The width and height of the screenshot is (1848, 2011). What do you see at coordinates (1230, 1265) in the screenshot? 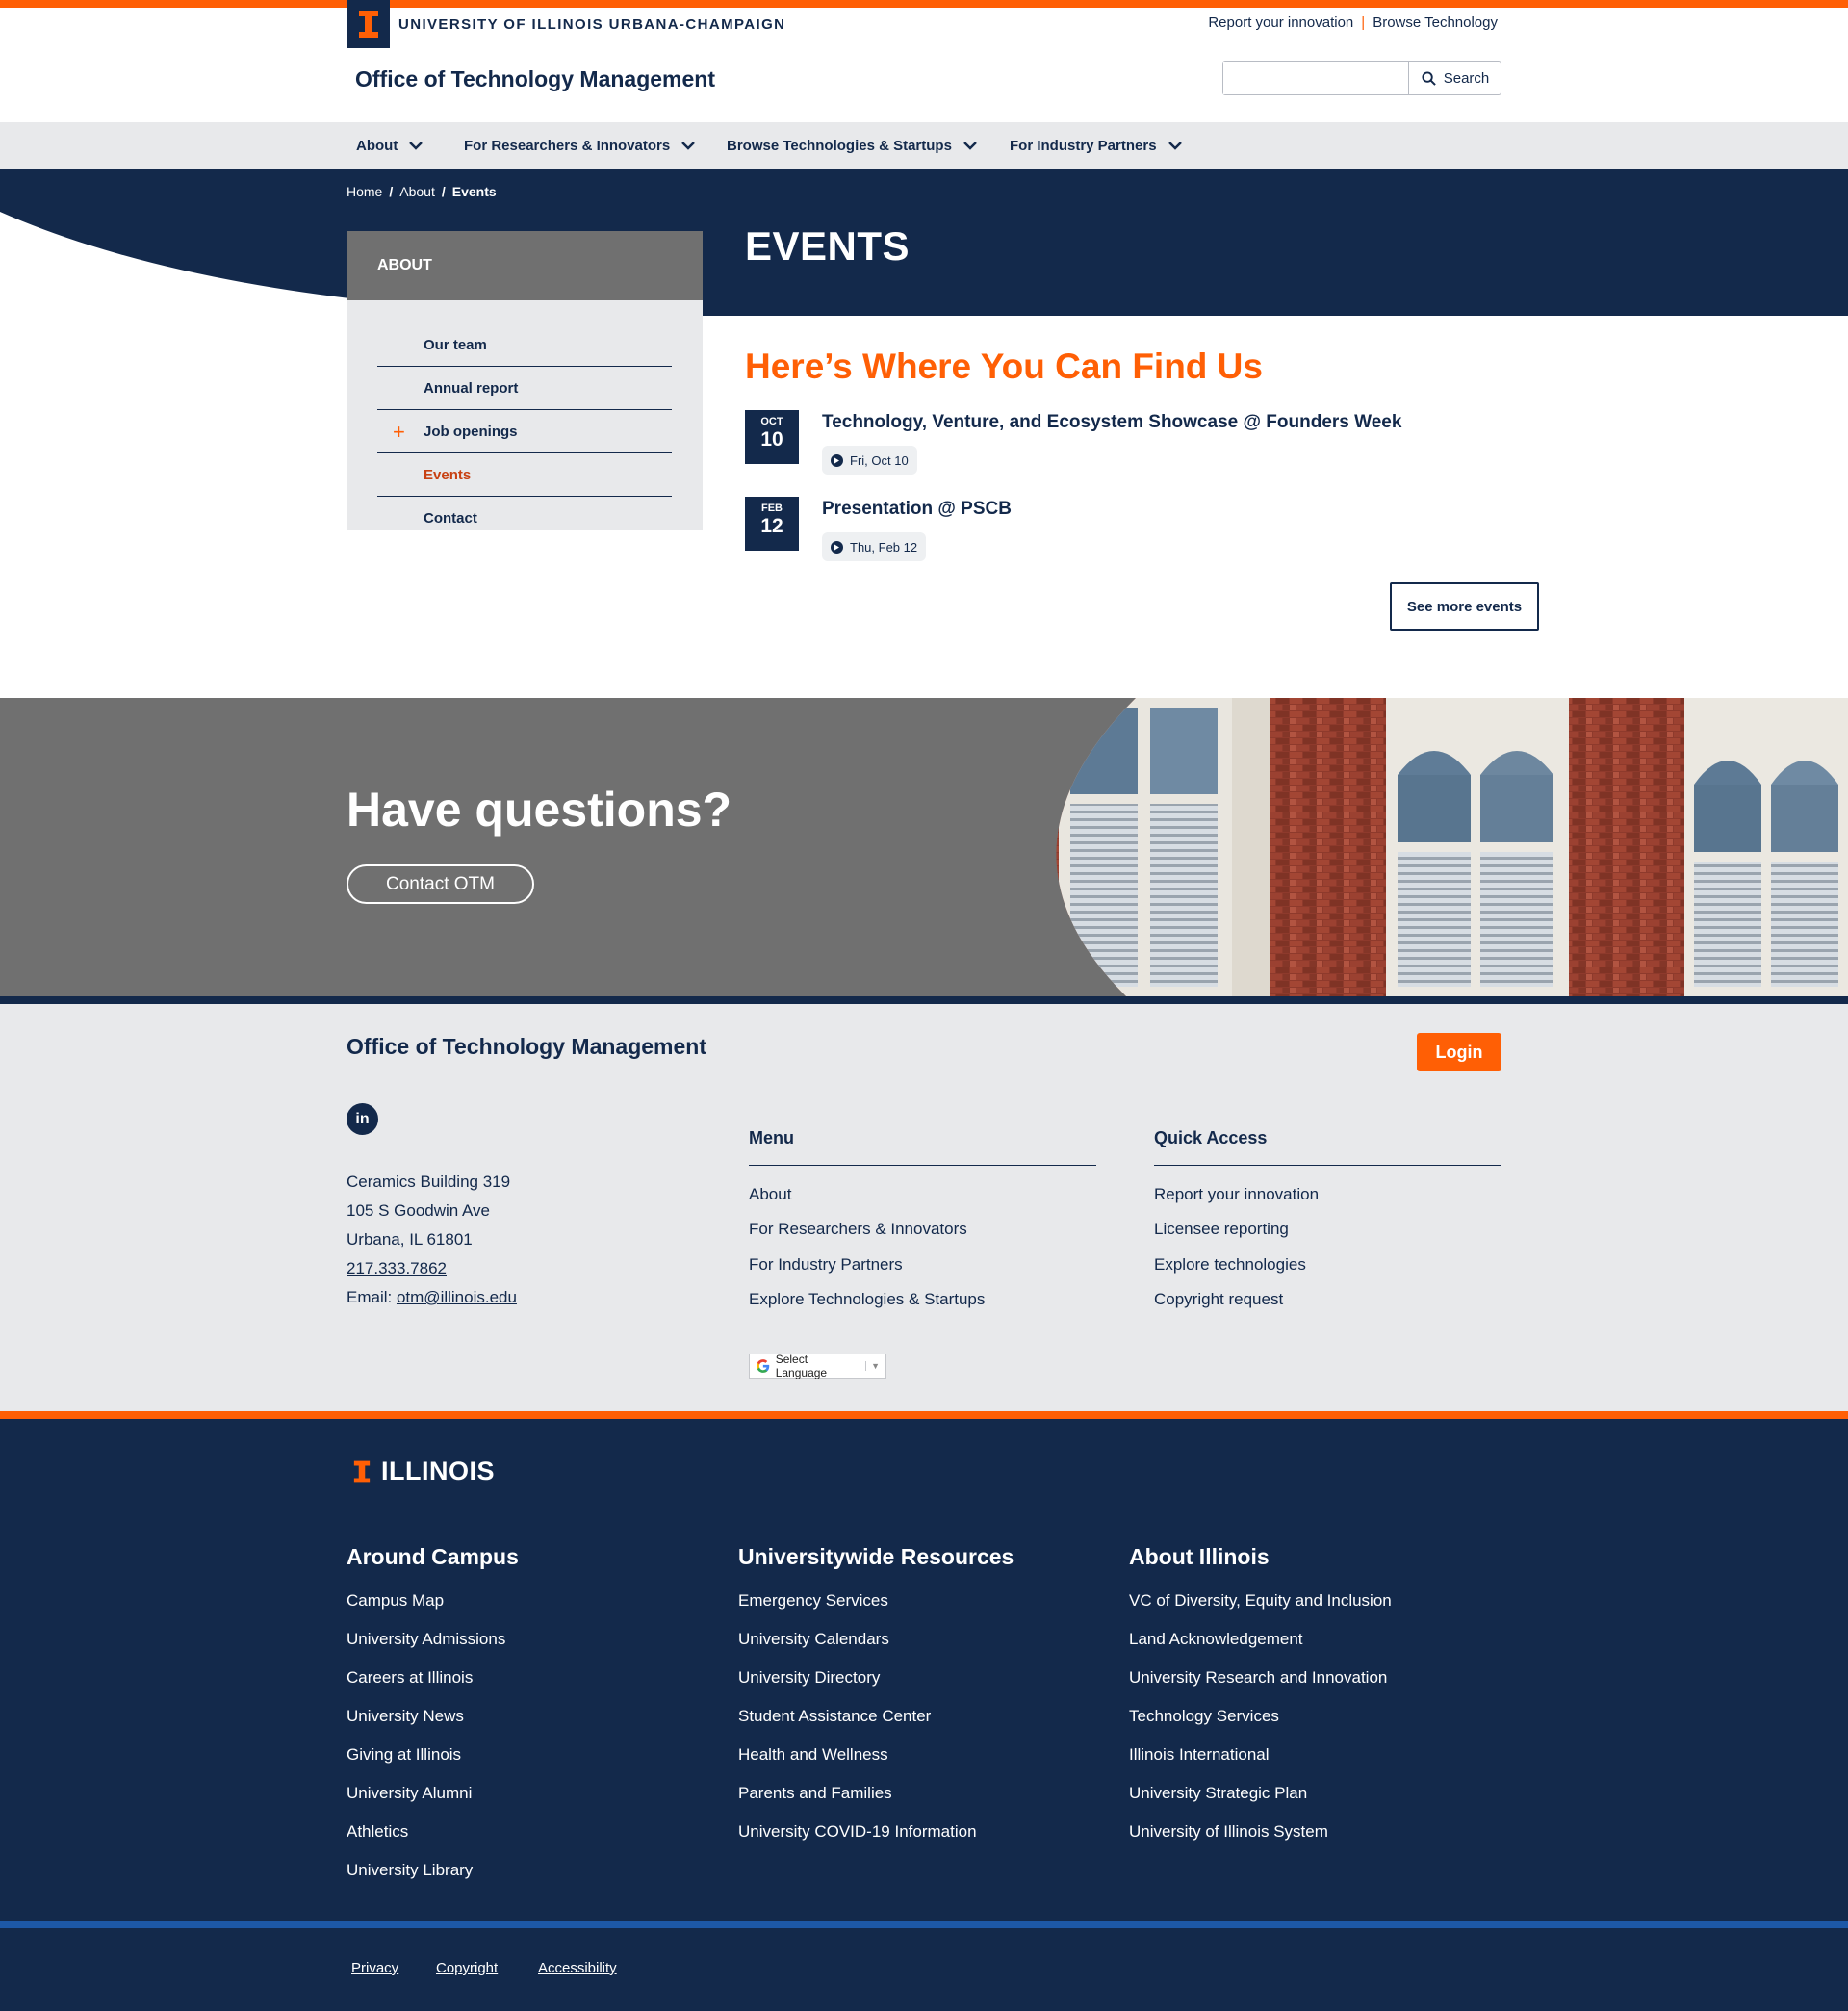
I see `footer-quick-link: Explore technologies` at bounding box center [1230, 1265].